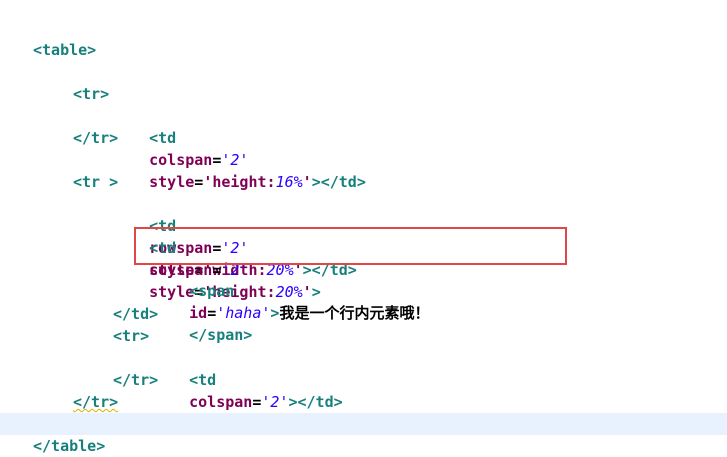  I want to click on tag-tr-close-warning: </tr>, so click(96, 402).